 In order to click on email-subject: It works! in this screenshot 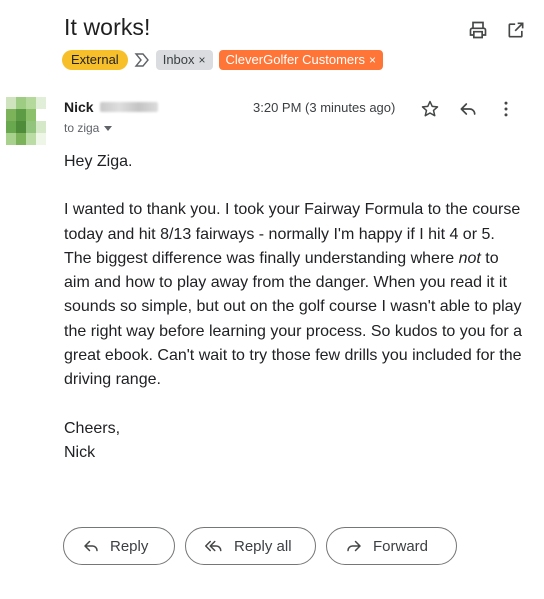, I will do `click(107, 27)`.